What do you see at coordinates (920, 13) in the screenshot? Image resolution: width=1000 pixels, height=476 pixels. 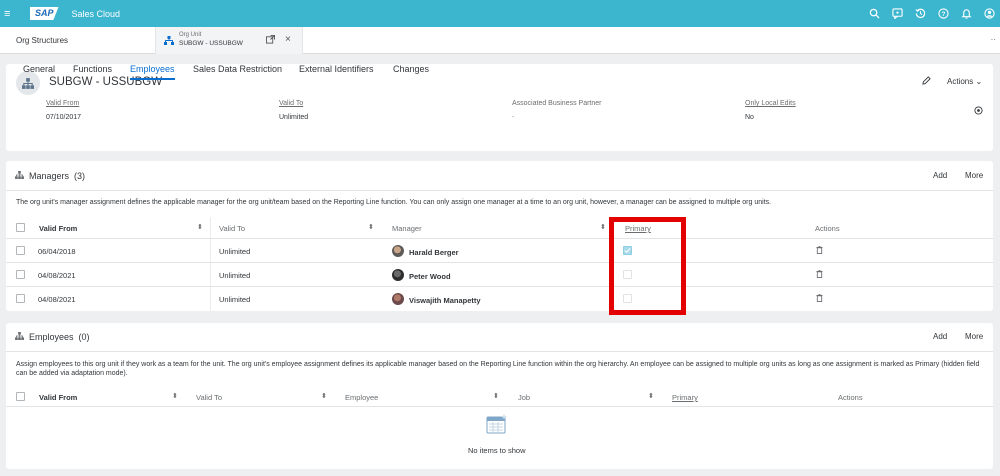 I see `history-icon` at bounding box center [920, 13].